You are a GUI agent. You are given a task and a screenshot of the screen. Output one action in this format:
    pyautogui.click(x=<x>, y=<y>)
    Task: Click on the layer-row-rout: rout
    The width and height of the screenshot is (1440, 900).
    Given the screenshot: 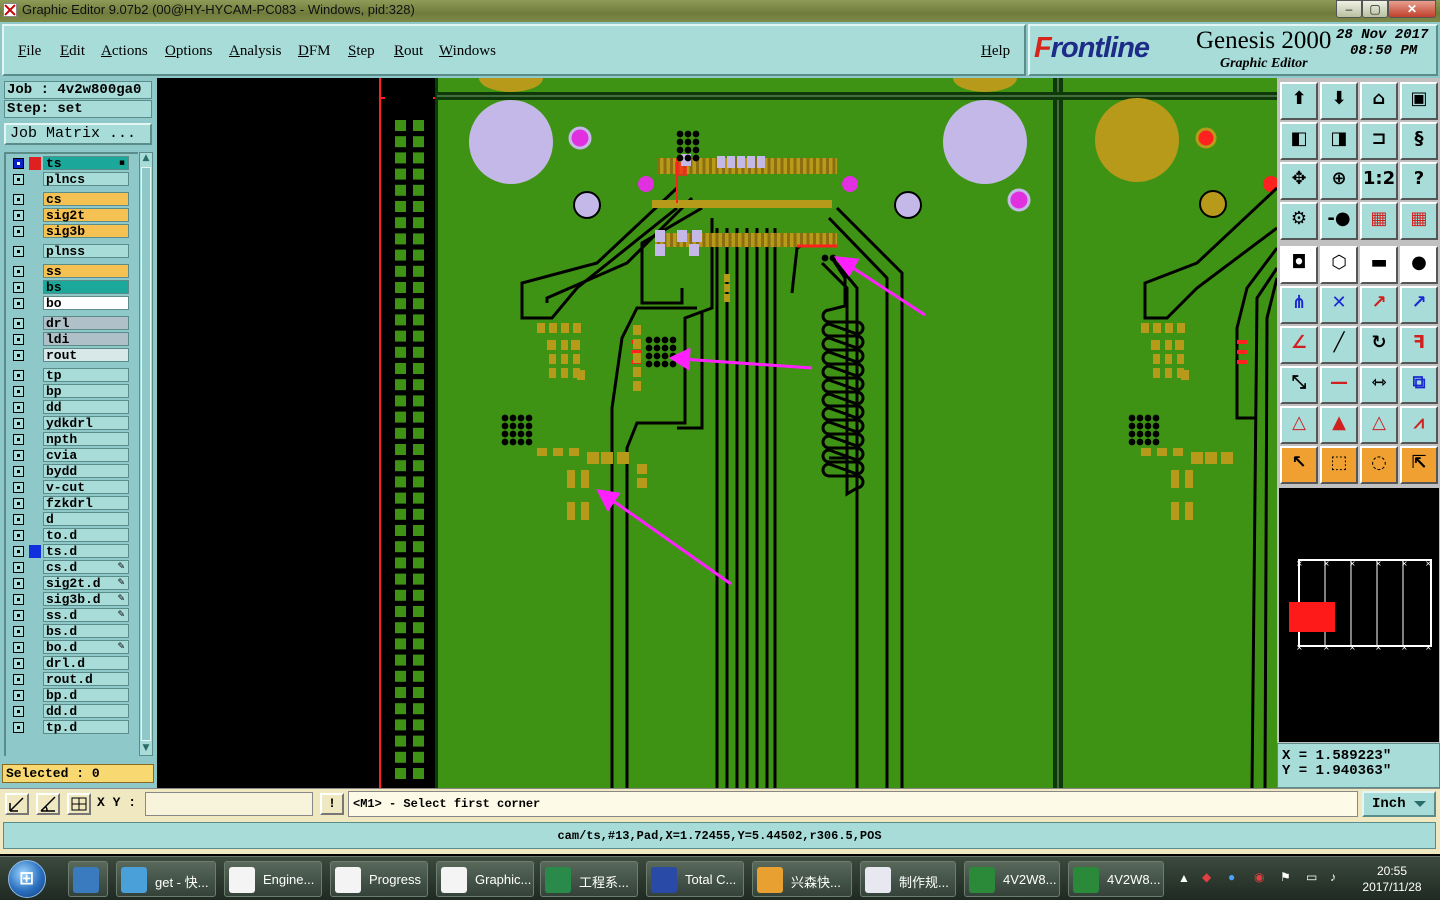 What is the action you would take?
    pyautogui.click(x=69, y=355)
    